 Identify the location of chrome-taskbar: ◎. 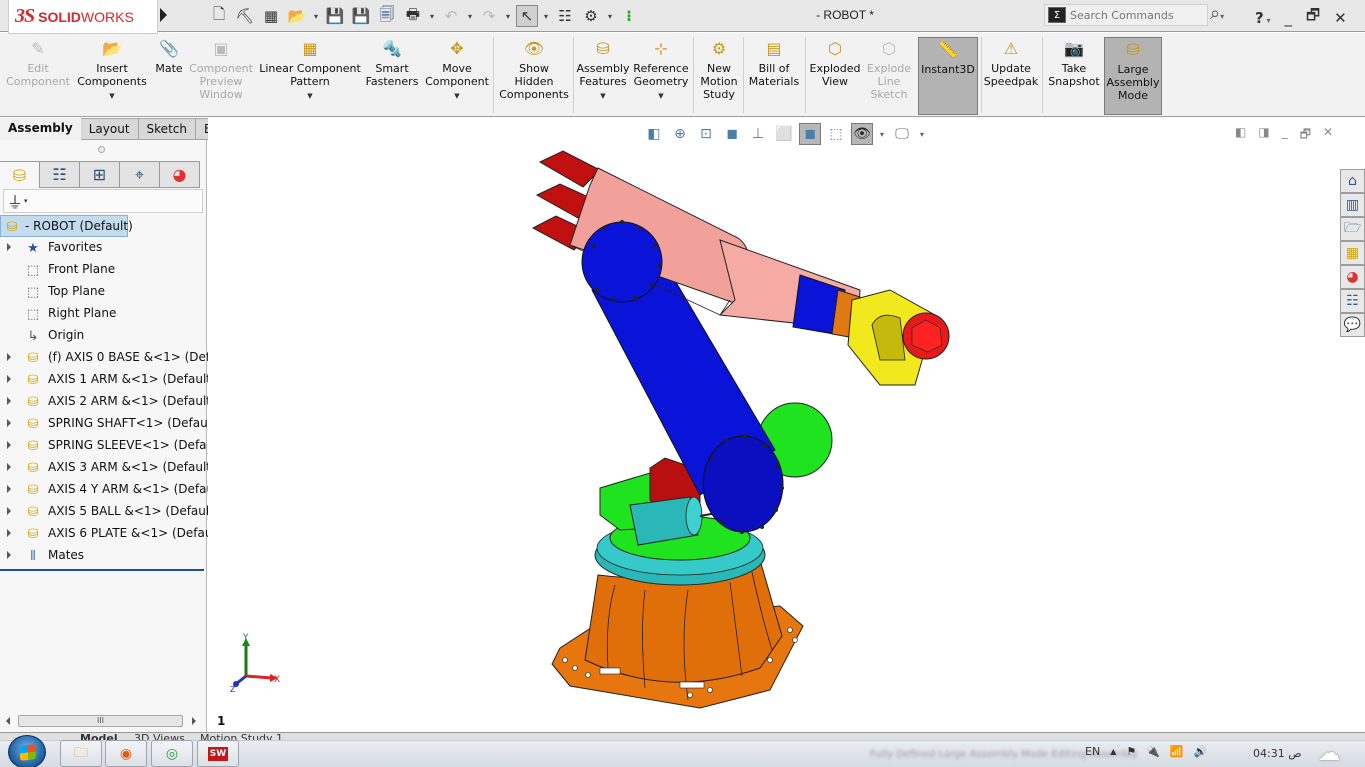
(172, 753).